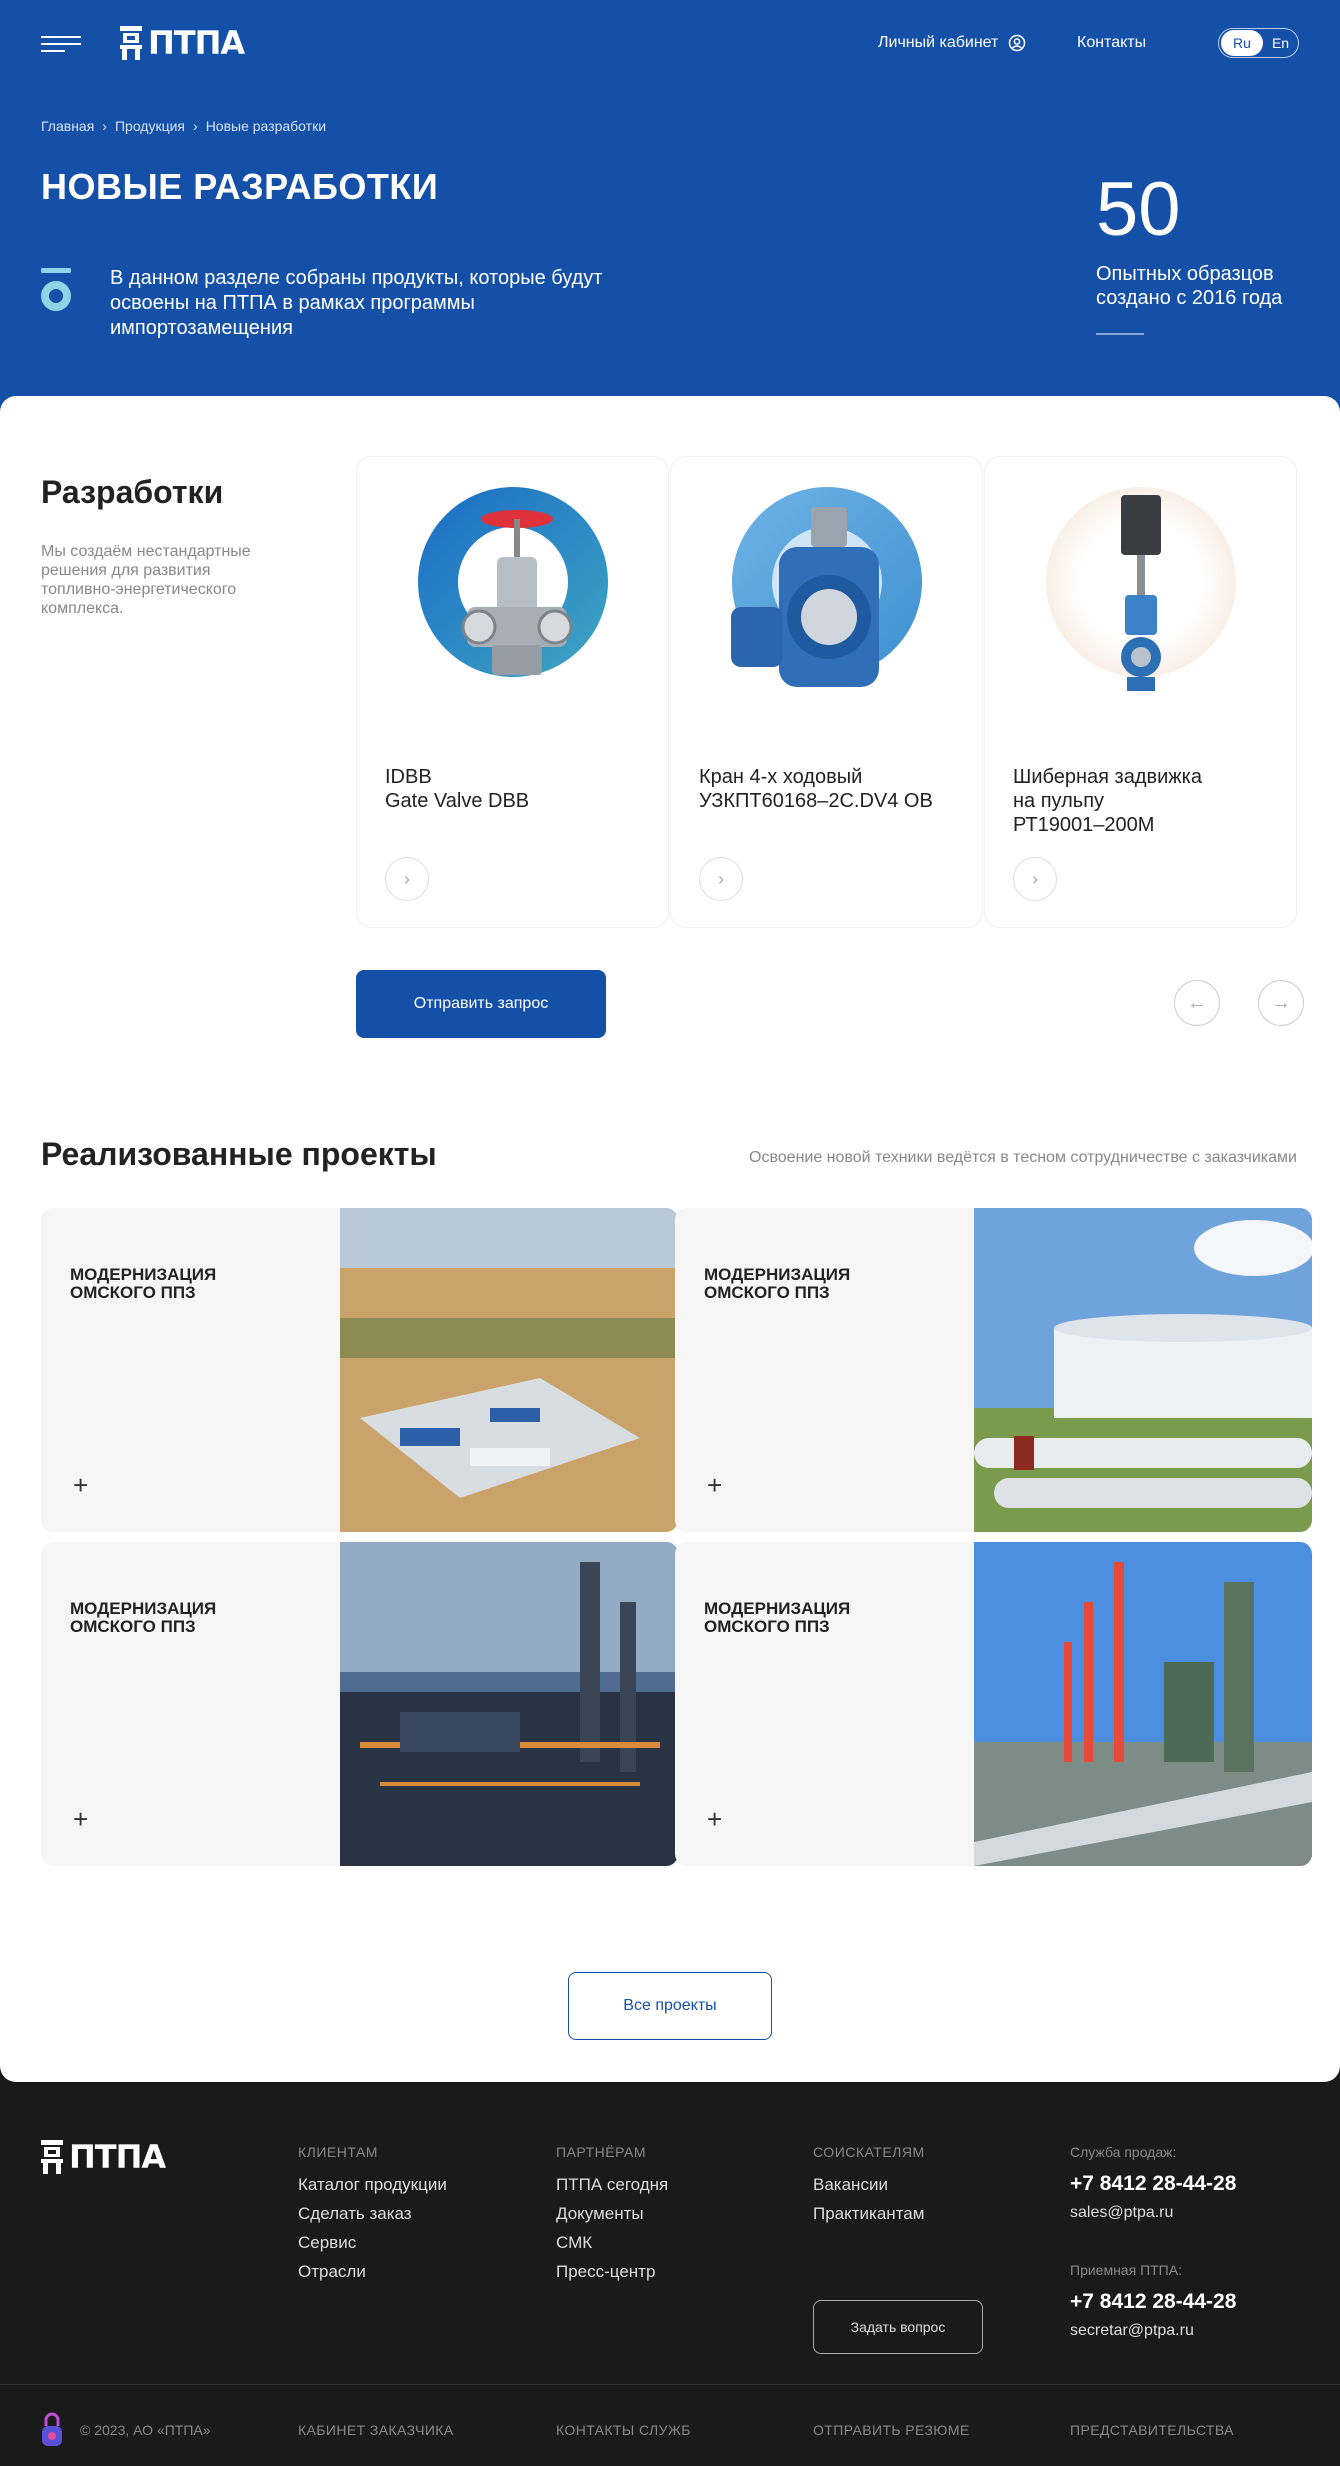 This screenshot has height=2466, width=1340. Describe the element at coordinates (457, 789) in the screenshot. I see `product-name: IDBB Gate Valve DBB` at that location.